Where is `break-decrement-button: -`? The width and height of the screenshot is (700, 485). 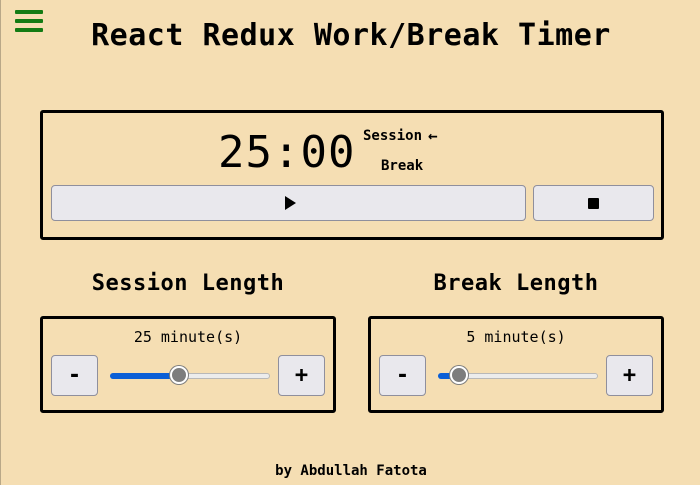 break-decrement-button: - is located at coordinates (402, 375).